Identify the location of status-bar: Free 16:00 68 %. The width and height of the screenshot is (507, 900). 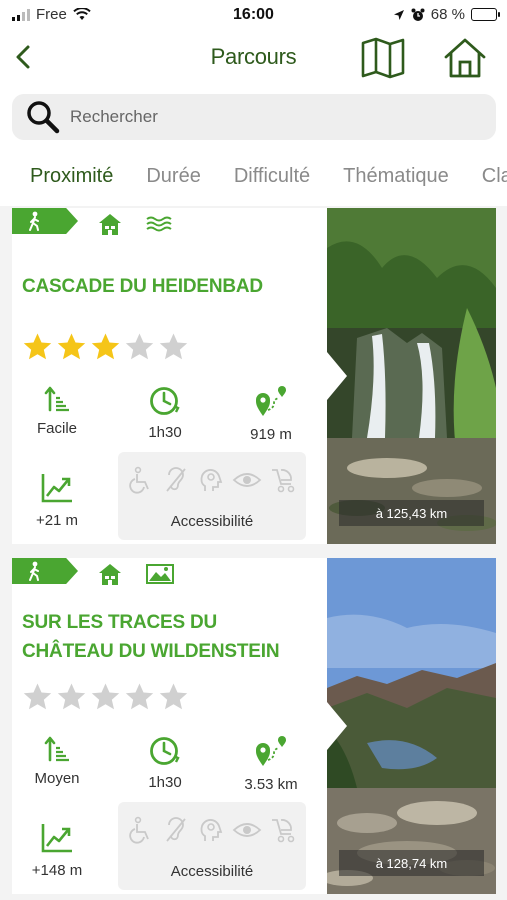
(253, 16).